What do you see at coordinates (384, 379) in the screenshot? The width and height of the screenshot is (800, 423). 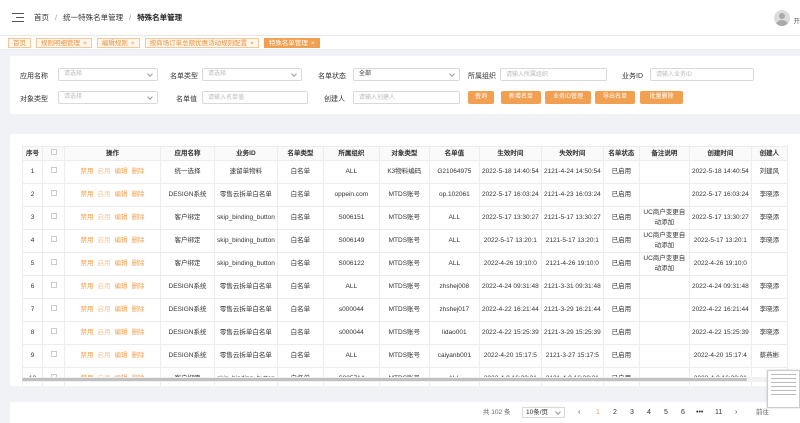 I see `scrollbar-thumb` at bounding box center [384, 379].